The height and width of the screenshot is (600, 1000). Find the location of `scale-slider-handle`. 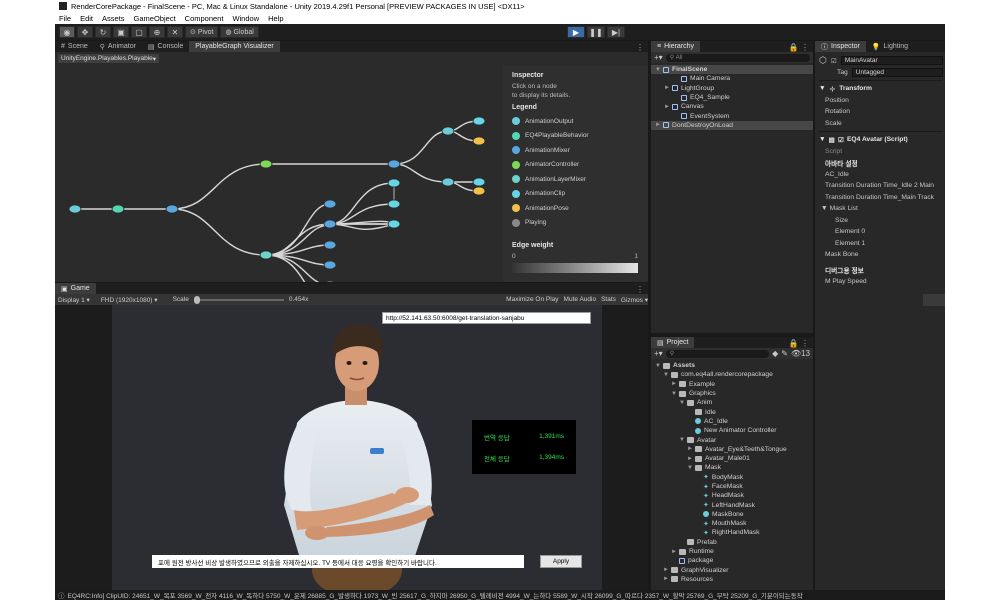

scale-slider-handle is located at coordinates (196, 299).